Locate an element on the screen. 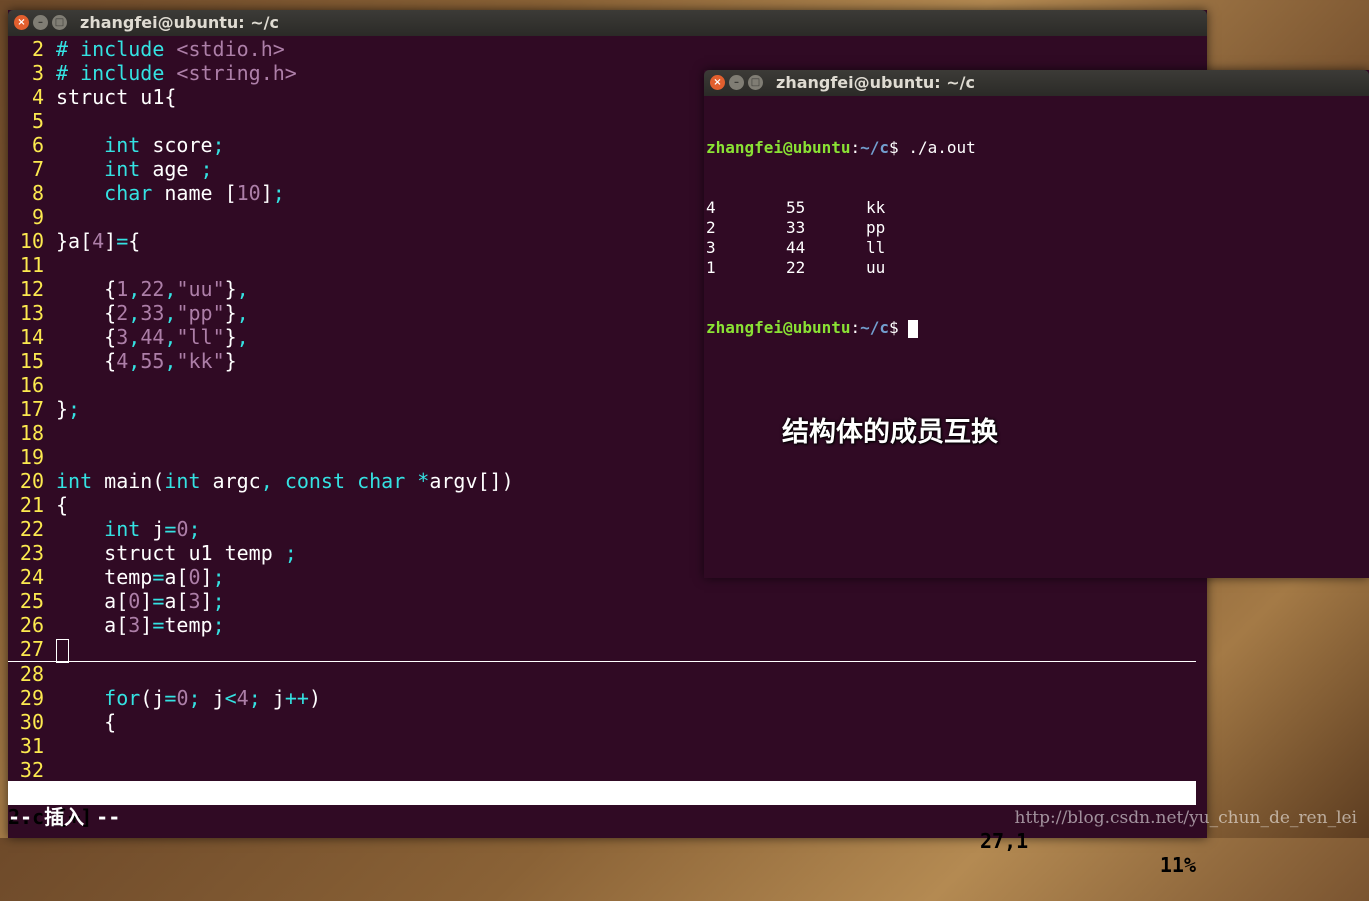 This screenshot has width=1369, height=901. line-number: 26 is located at coordinates (31, 625).